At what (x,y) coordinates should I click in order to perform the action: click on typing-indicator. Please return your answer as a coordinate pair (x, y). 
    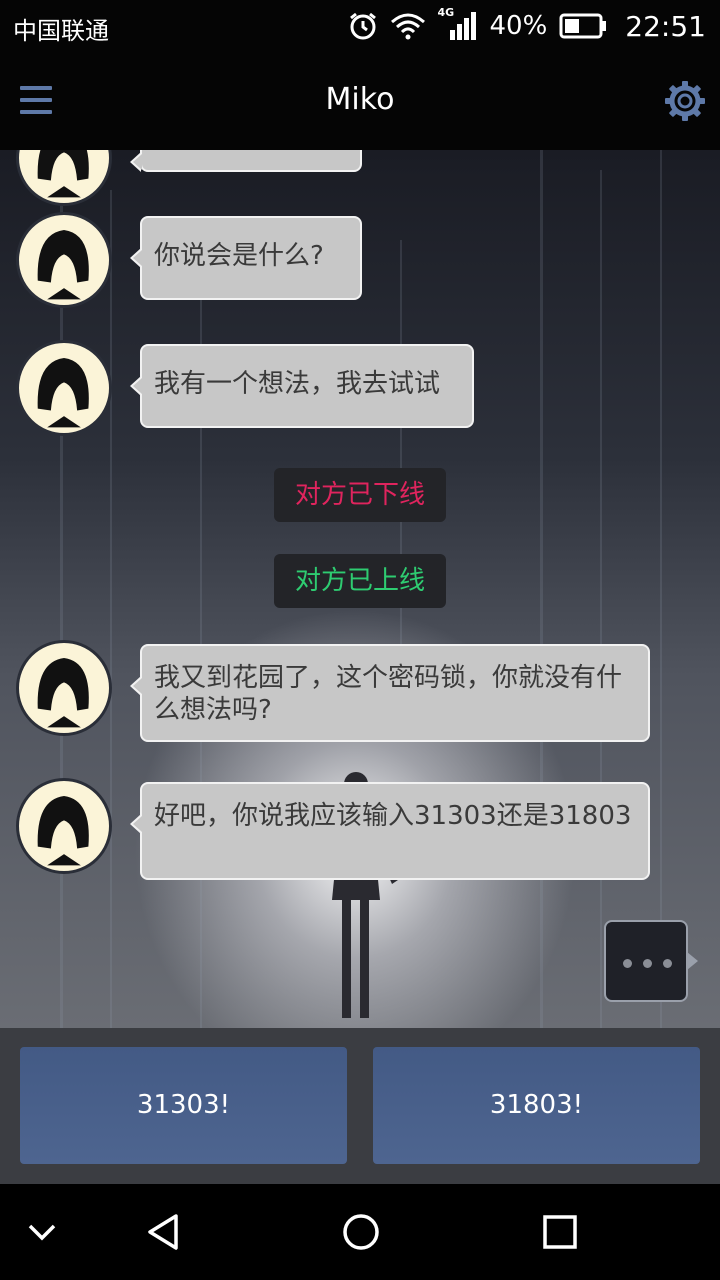
    Looking at the image, I should click on (651, 961).